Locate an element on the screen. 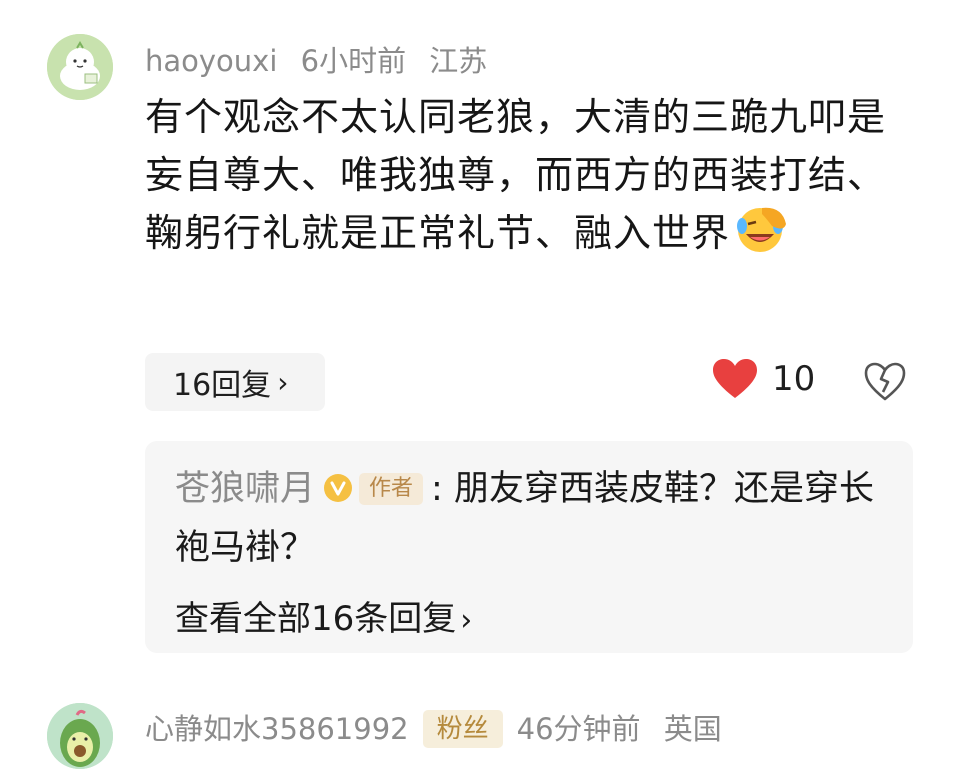  avocado-avatar-icon is located at coordinates (80, 736).